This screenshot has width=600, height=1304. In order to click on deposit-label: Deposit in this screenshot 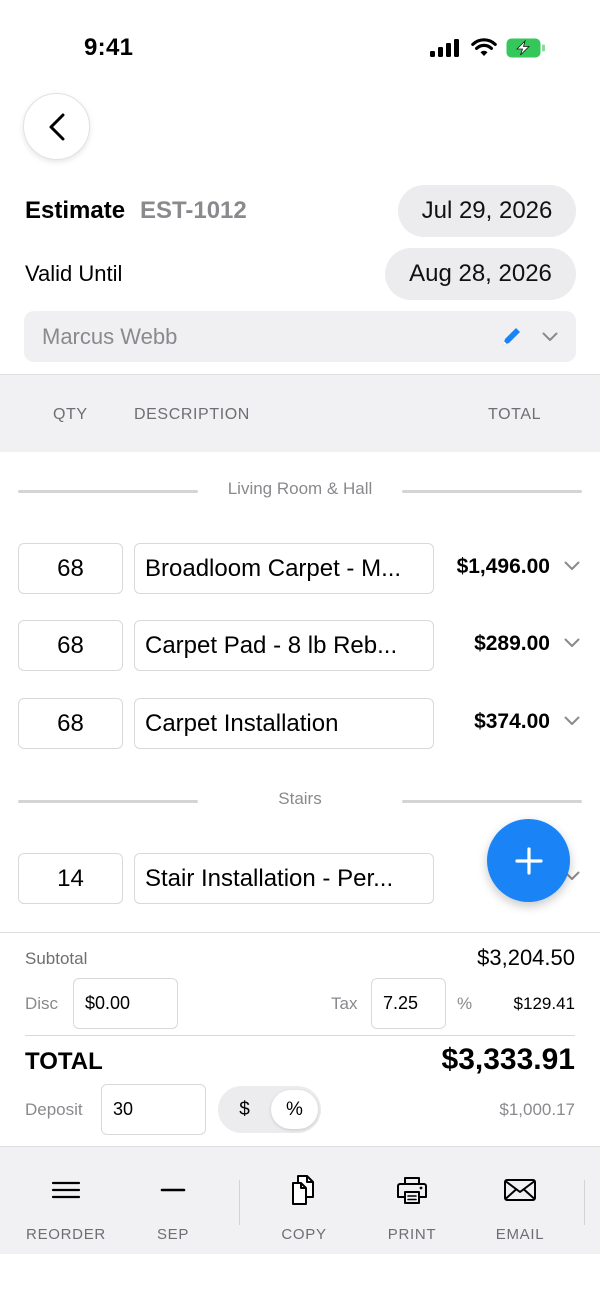, I will do `click(54, 1109)`.